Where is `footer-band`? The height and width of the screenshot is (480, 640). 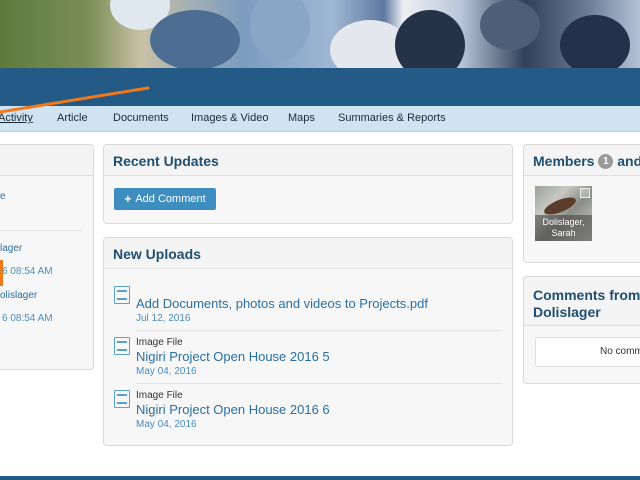
footer-band is located at coordinates (320, 478).